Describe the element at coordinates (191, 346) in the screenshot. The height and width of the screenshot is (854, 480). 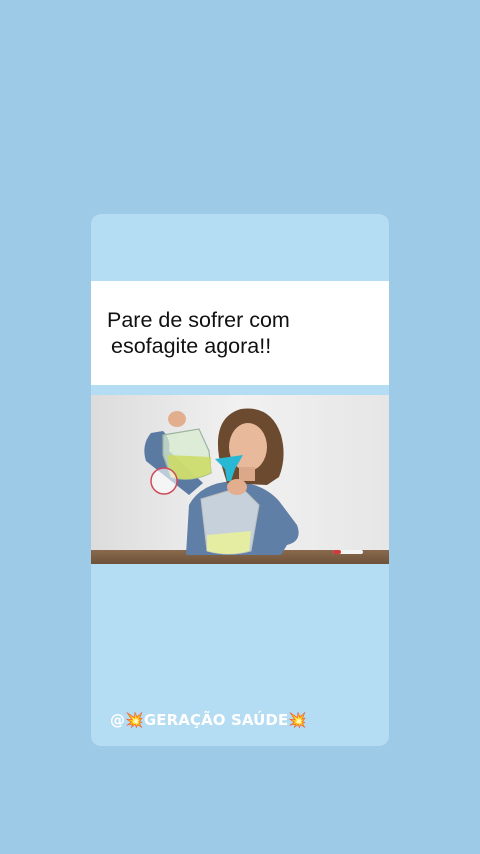
I see `headline-line-2: esofagite agora!!` at that location.